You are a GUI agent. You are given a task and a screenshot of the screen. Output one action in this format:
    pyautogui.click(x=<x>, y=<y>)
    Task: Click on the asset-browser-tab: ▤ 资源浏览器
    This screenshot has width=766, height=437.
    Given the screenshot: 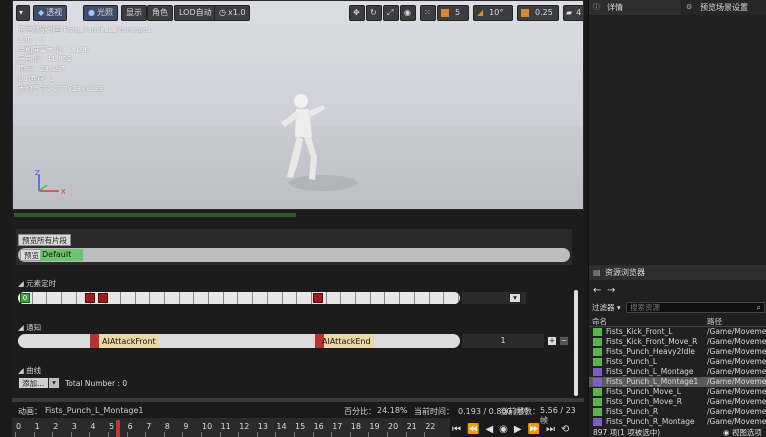 What is the action you would take?
    pyautogui.click(x=677, y=272)
    